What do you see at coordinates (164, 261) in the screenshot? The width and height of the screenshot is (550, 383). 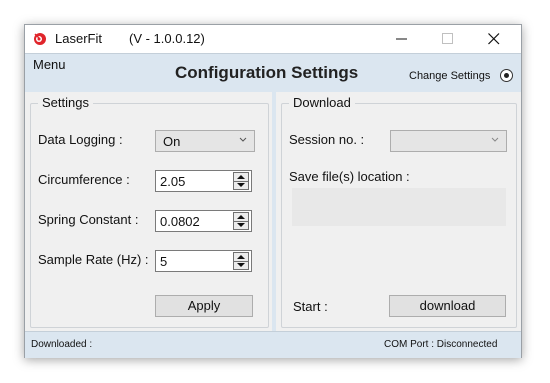 I see `sample-rate-value: 5` at bounding box center [164, 261].